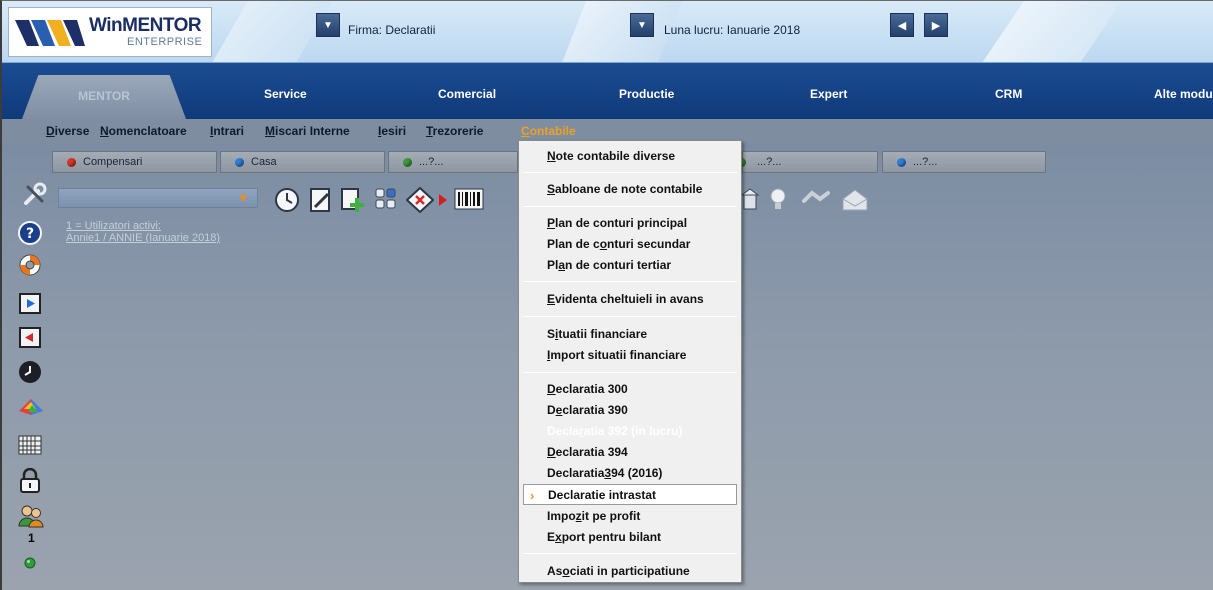  I want to click on lifebuoy-icon, so click(30, 265).